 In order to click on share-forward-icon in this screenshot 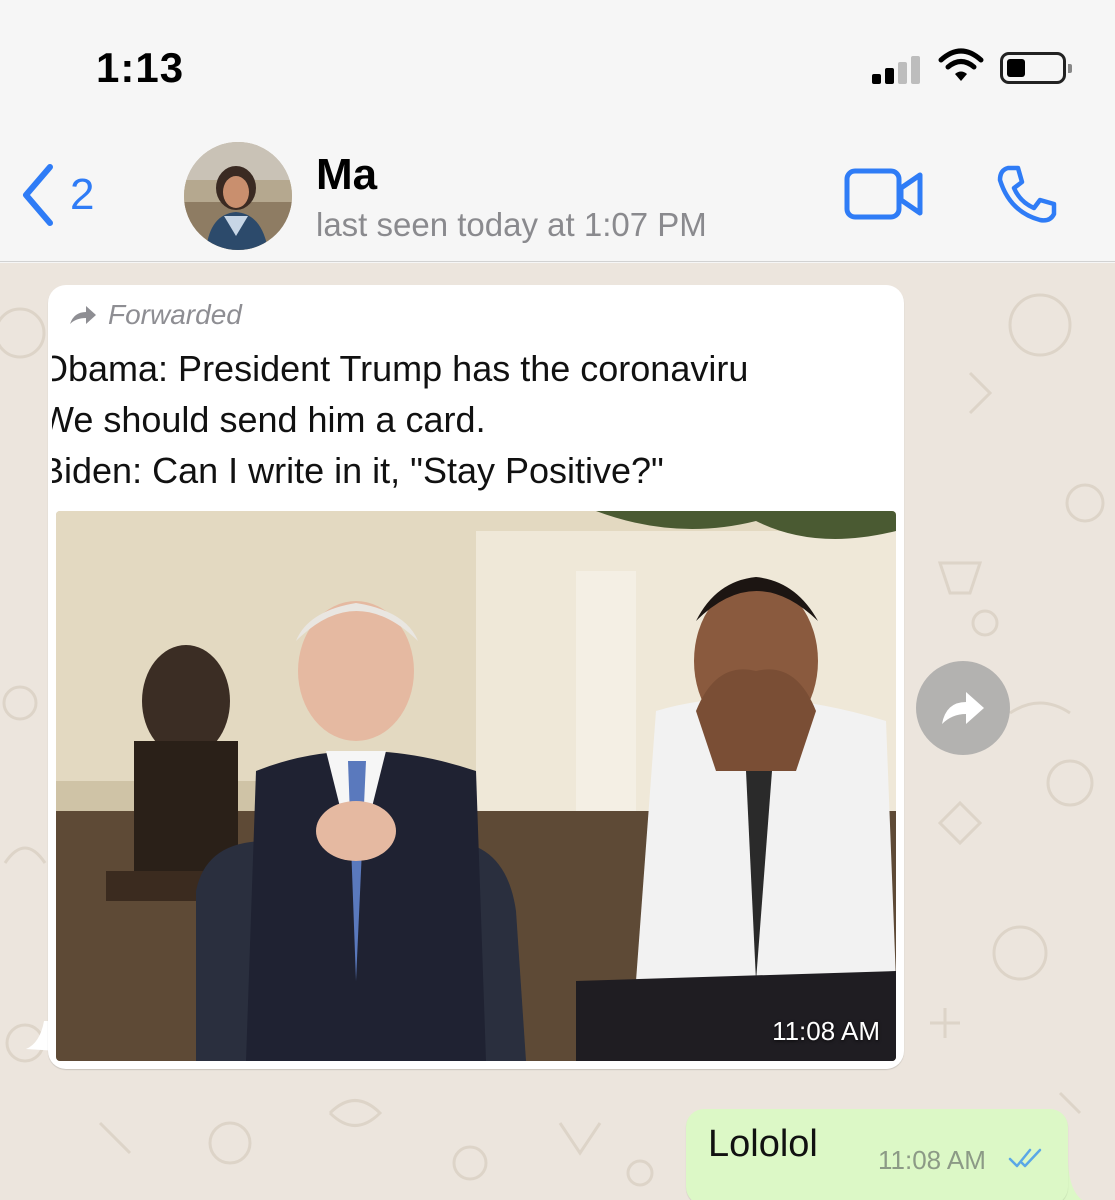, I will do `click(963, 708)`.